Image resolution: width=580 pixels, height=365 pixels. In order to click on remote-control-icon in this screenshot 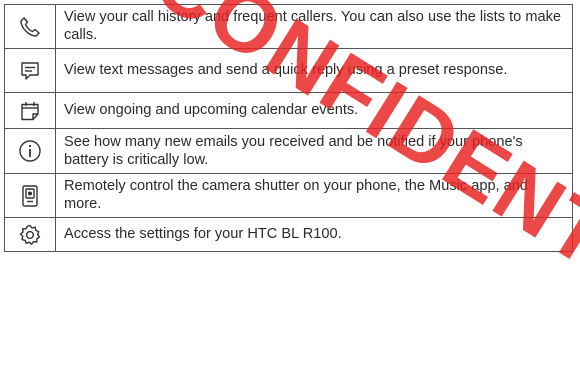, I will do `click(30, 196)`.